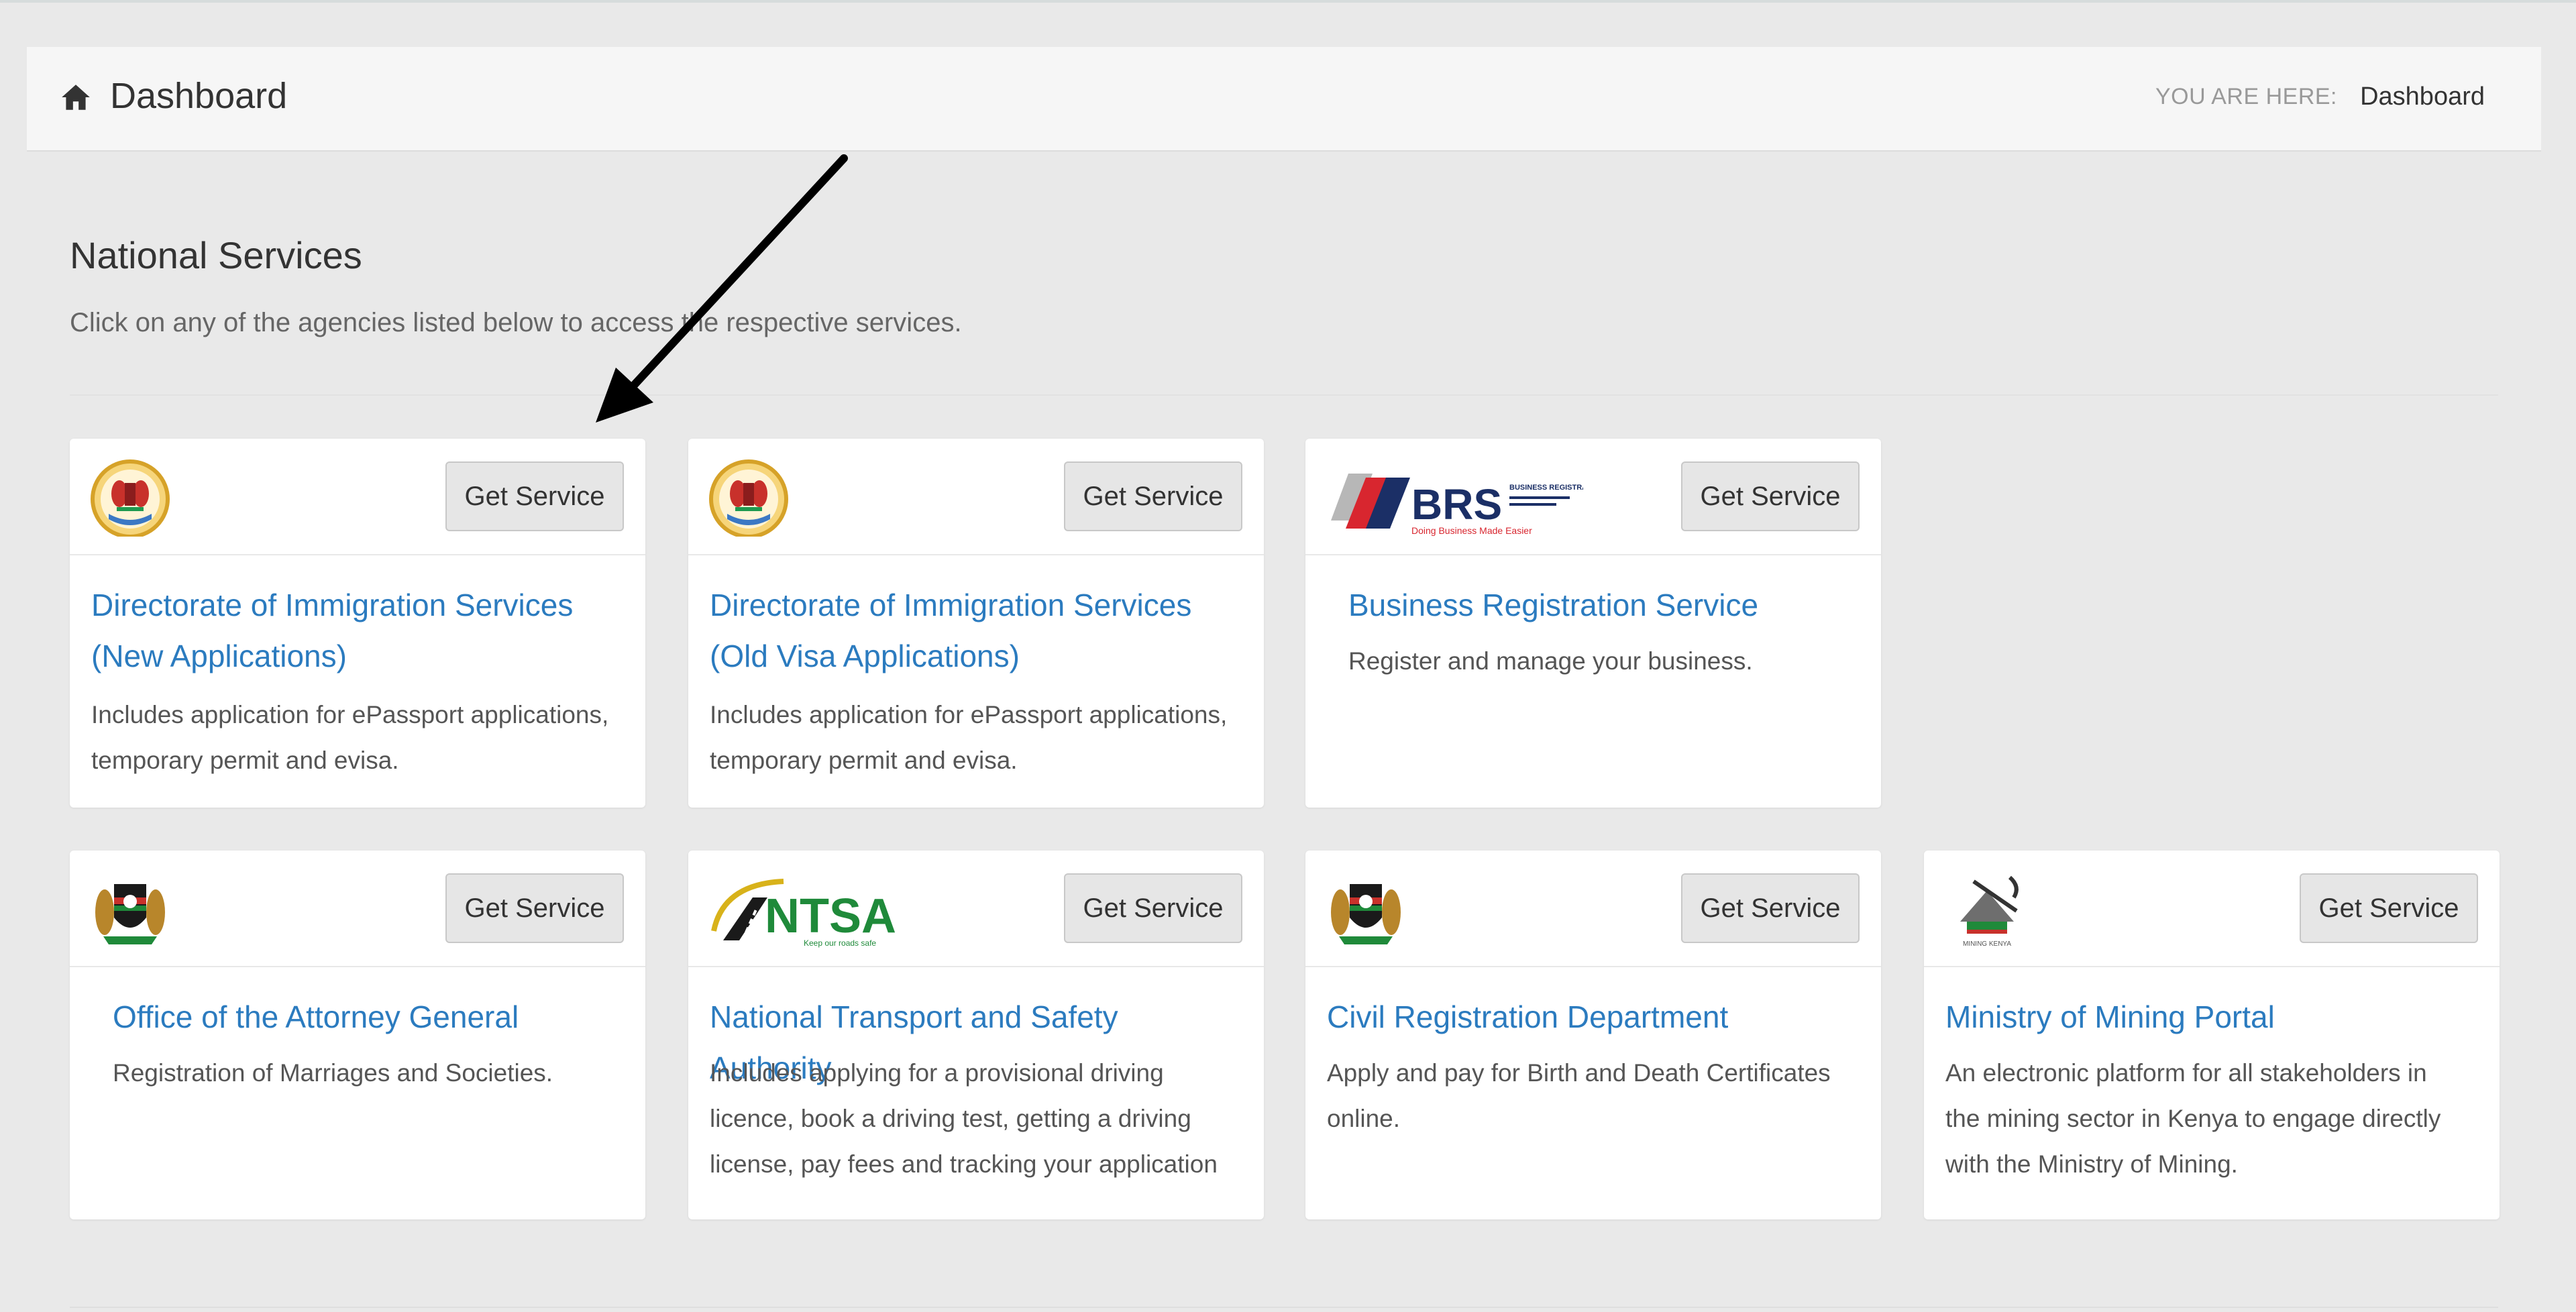  I want to click on page-header: Dashboard YOU ARE HERE: Dashboard, so click(1284, 99).